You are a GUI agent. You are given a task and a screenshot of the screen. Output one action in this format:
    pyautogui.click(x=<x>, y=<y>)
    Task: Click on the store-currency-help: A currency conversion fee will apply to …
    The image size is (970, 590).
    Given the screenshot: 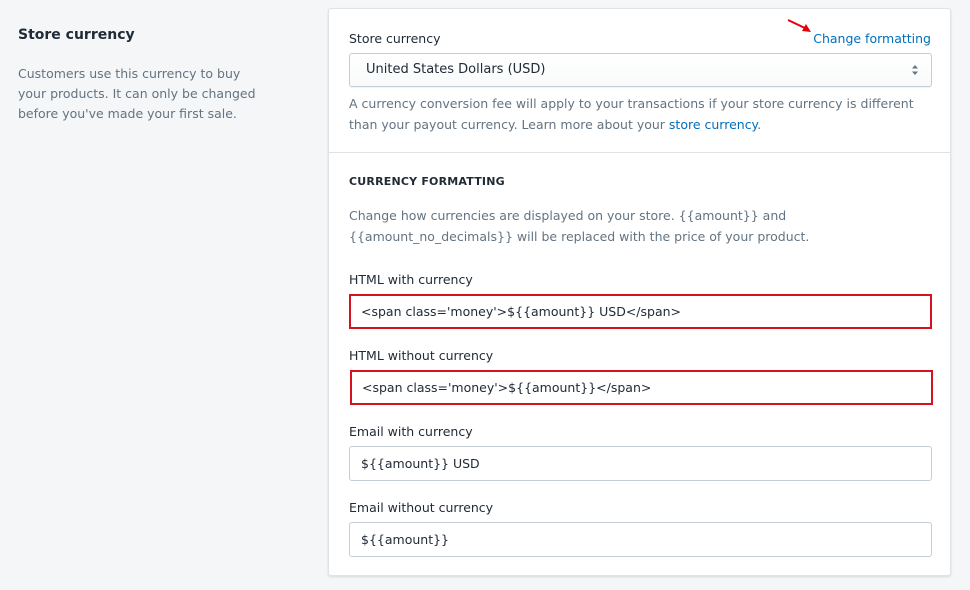 What is the action you would take?
    pyautogui.click(x=631, y=114)
    